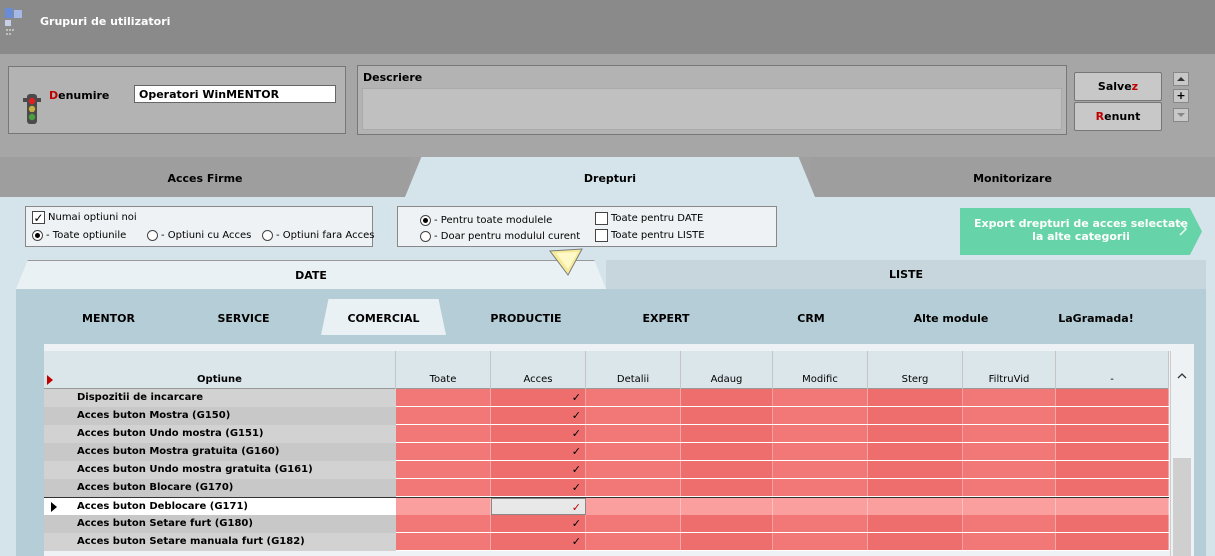 The height and width of the screenshot is (556, 1215). Describe the element at coordinates (915, 370) in the screenshot. I see `col-sterg: Sterg` at that location.